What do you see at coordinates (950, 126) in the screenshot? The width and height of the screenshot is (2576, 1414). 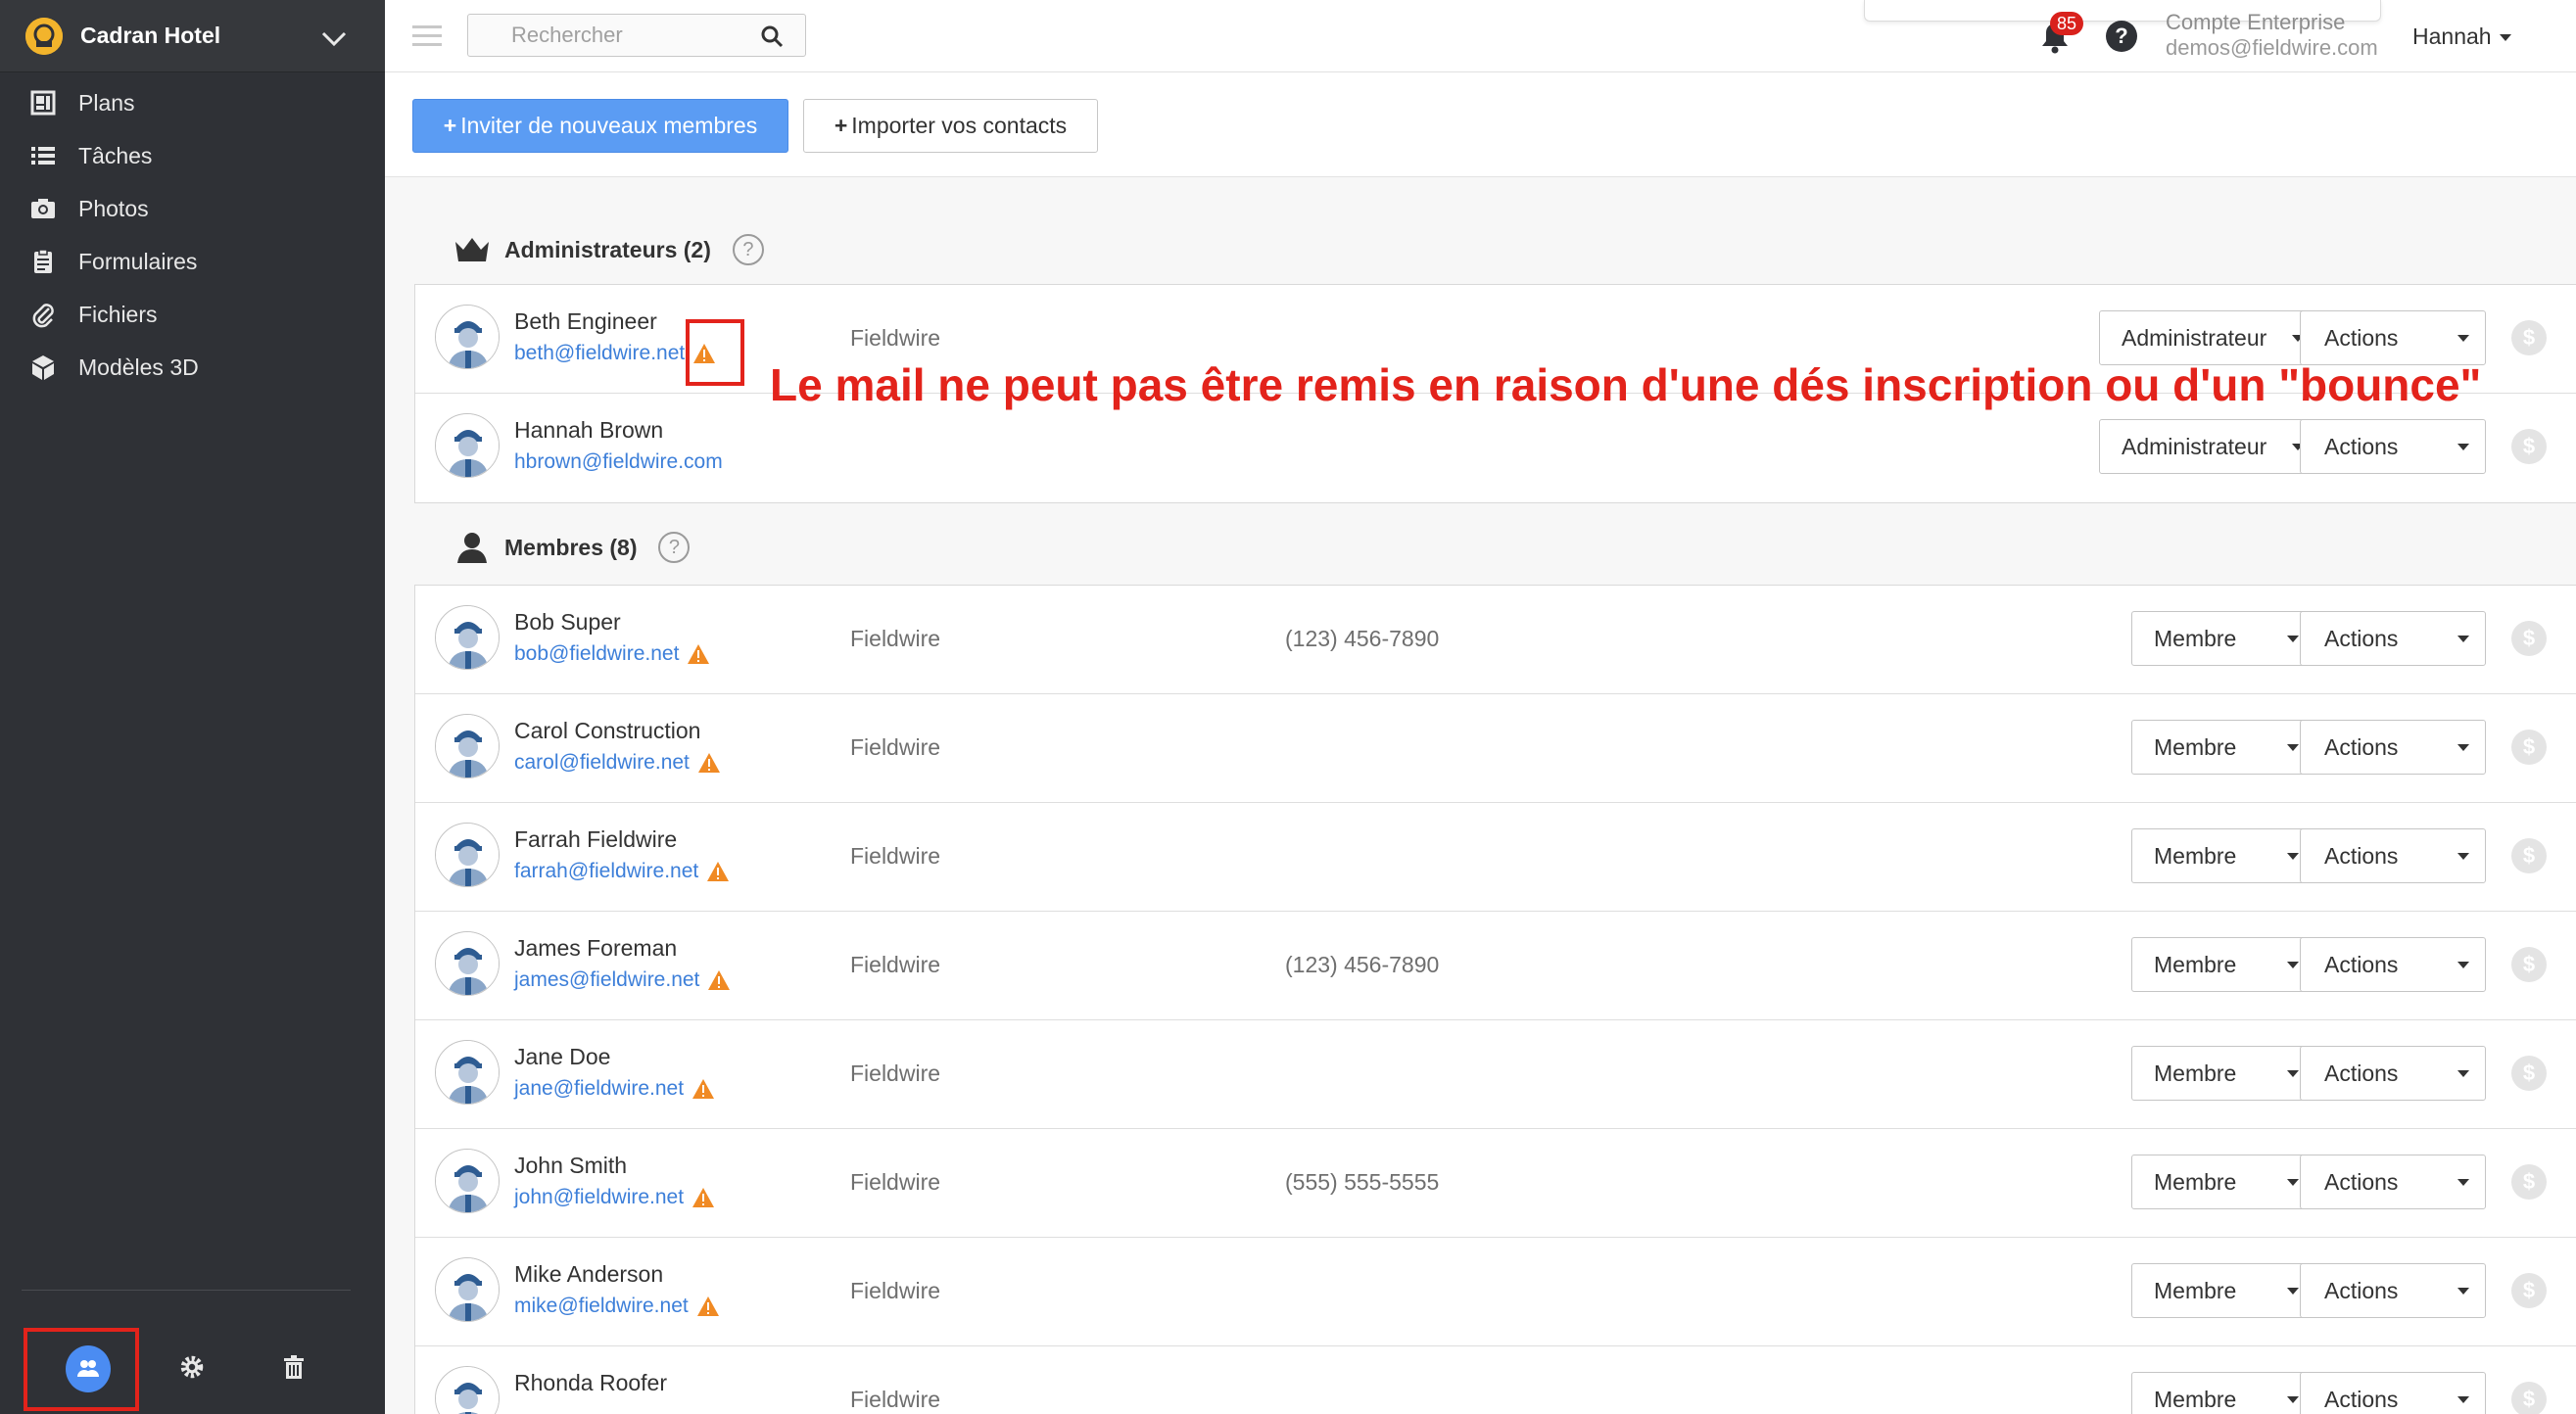 I see `import-contacts-button: + Importer vos contacts` at bounding box center [950, 126].